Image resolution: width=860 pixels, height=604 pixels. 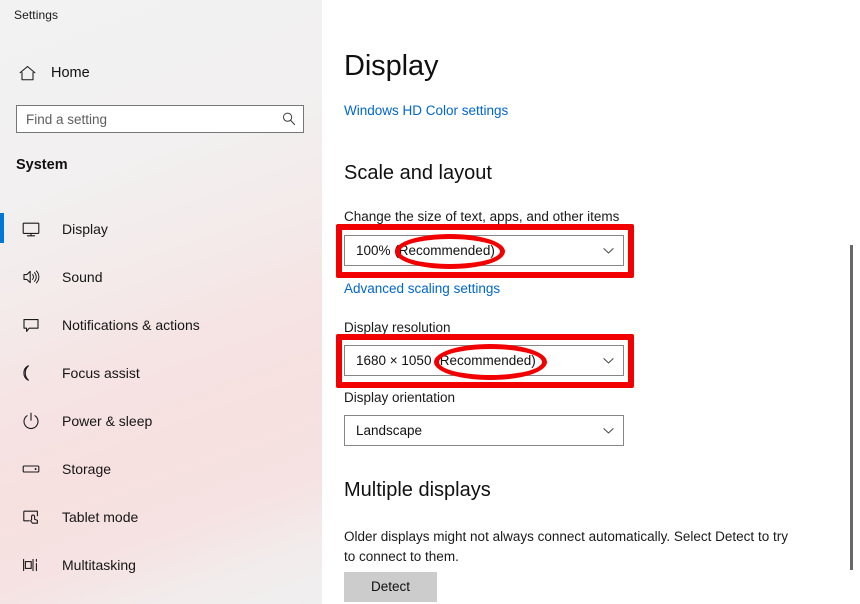 I want to click on scale-dropdown: 100% (Recommended), so click(x=484, y=250).